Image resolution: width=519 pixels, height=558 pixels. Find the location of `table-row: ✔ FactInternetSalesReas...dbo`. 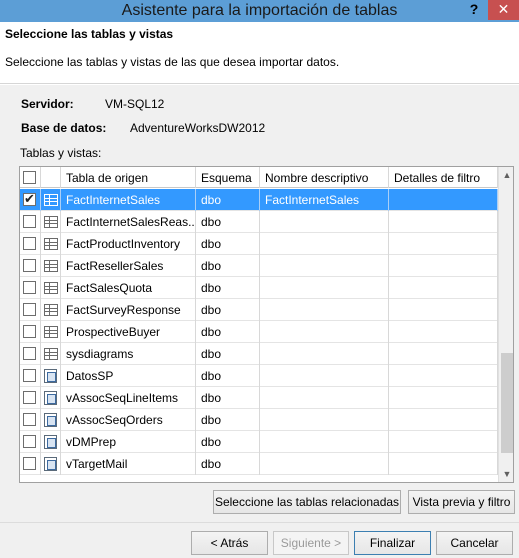

table-row: ✔ FactInternetSalesReas...dbo is located at coordinates (259, 222).